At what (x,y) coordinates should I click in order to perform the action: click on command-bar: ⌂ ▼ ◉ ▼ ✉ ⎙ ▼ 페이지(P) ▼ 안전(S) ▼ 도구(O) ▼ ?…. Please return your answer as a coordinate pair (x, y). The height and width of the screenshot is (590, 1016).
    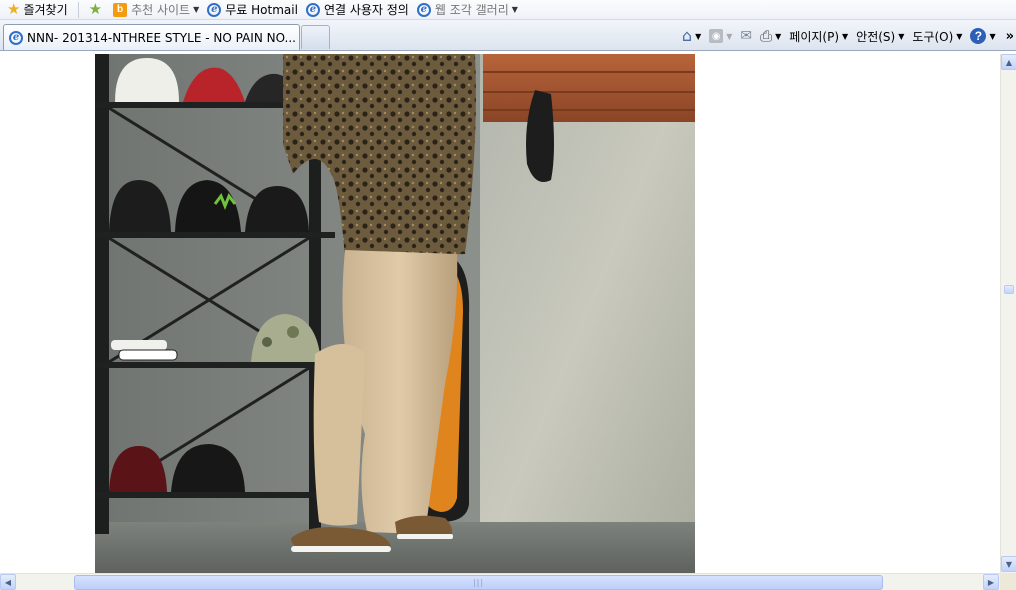
    Looking at the image, I should click on (846, 36).